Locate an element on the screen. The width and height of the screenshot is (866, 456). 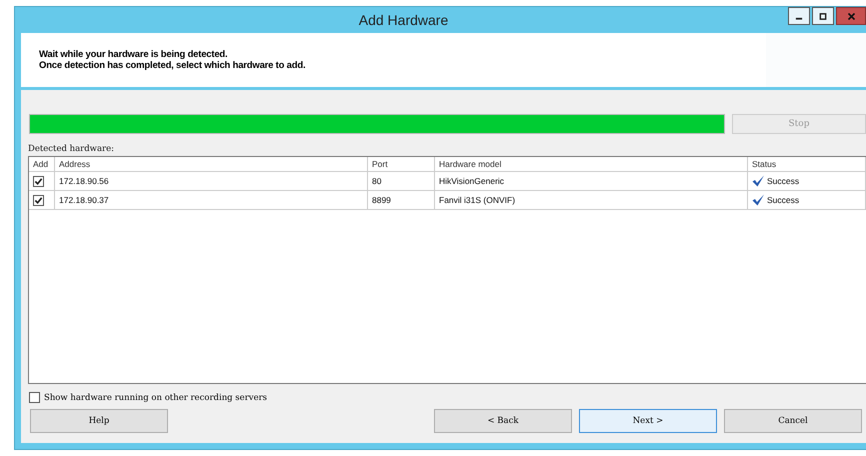
dialog-button: Cancel is located at coordinates (793, 421).